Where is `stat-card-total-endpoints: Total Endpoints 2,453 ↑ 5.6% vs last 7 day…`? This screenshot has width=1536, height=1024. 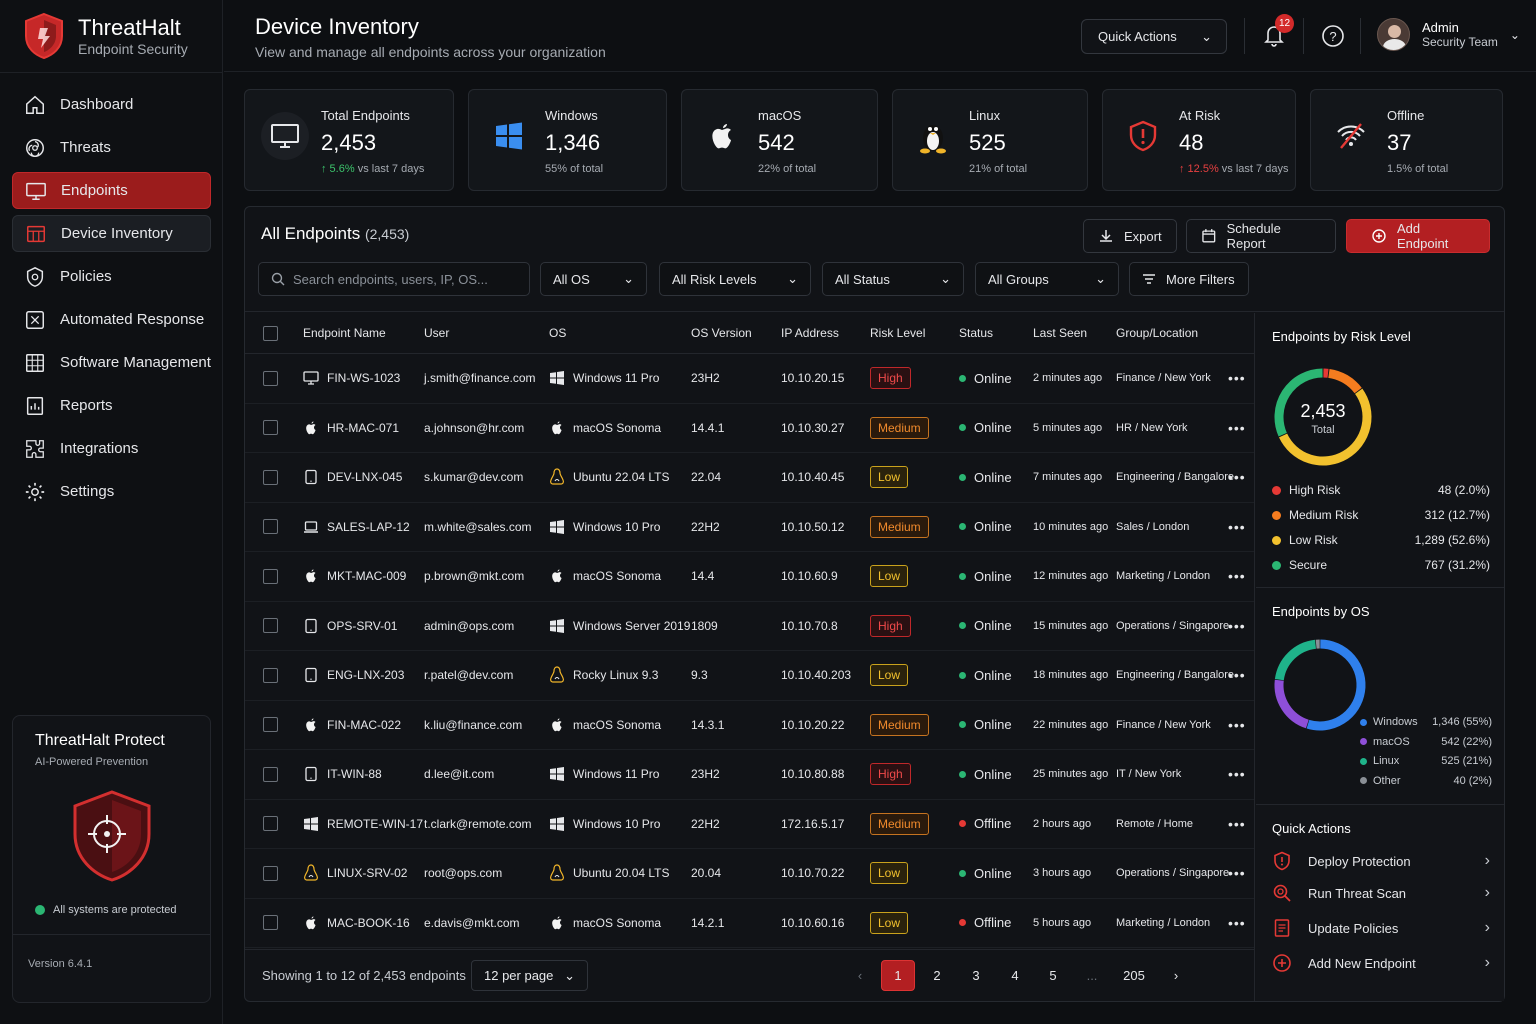 stat-card-total-endpoints: Total Endpoints 2,453 ↑ 5.6% vs last 7 day… is located at coordinates (349, 140).